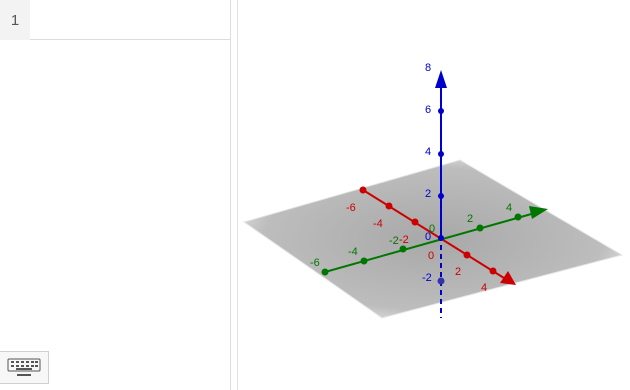 The height and width of the screenshot is (390, 630). I want to click on z-axis-arrow, so click(441, 79).